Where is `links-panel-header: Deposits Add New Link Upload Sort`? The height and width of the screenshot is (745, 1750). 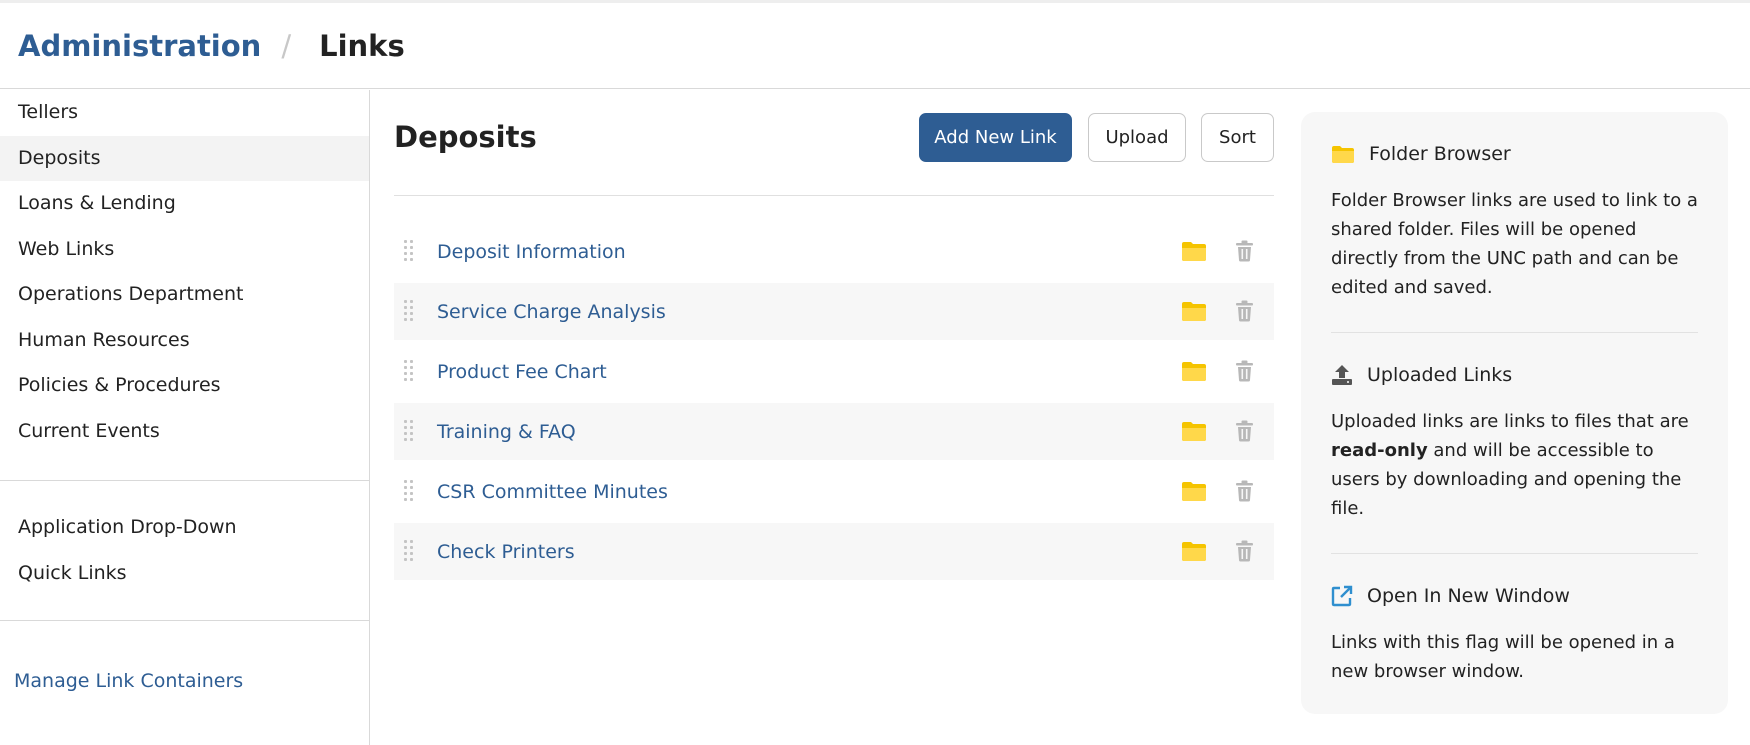
links-panel-header: Deposits Add New Link Upload Sort is located at coordinates (834, 143).